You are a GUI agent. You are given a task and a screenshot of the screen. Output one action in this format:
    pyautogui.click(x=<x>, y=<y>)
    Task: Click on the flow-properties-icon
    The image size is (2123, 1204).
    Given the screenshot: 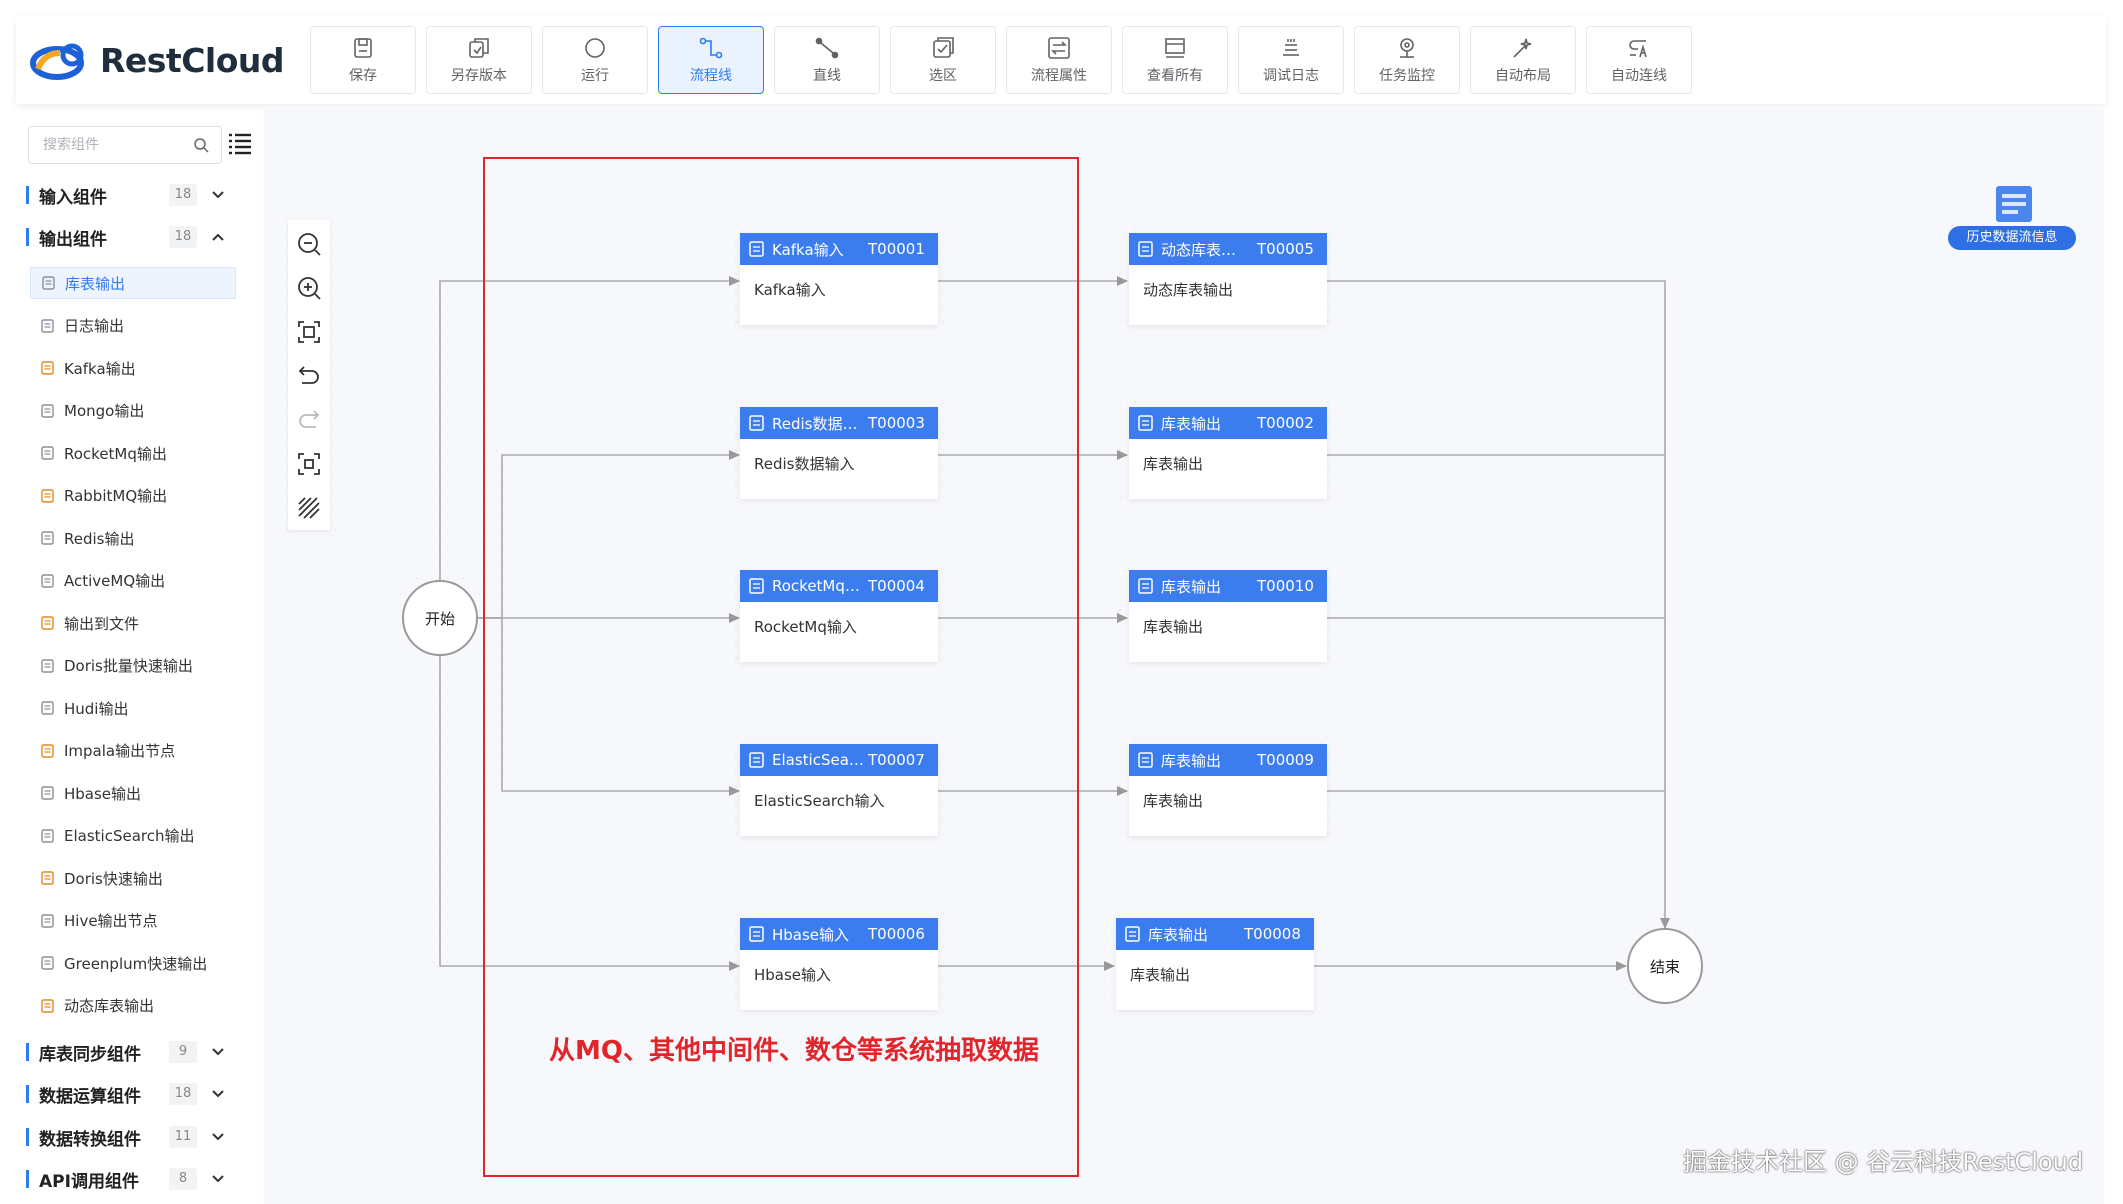 What is the action you would take?
    pyautogui.click(x=1059, y=48)
    